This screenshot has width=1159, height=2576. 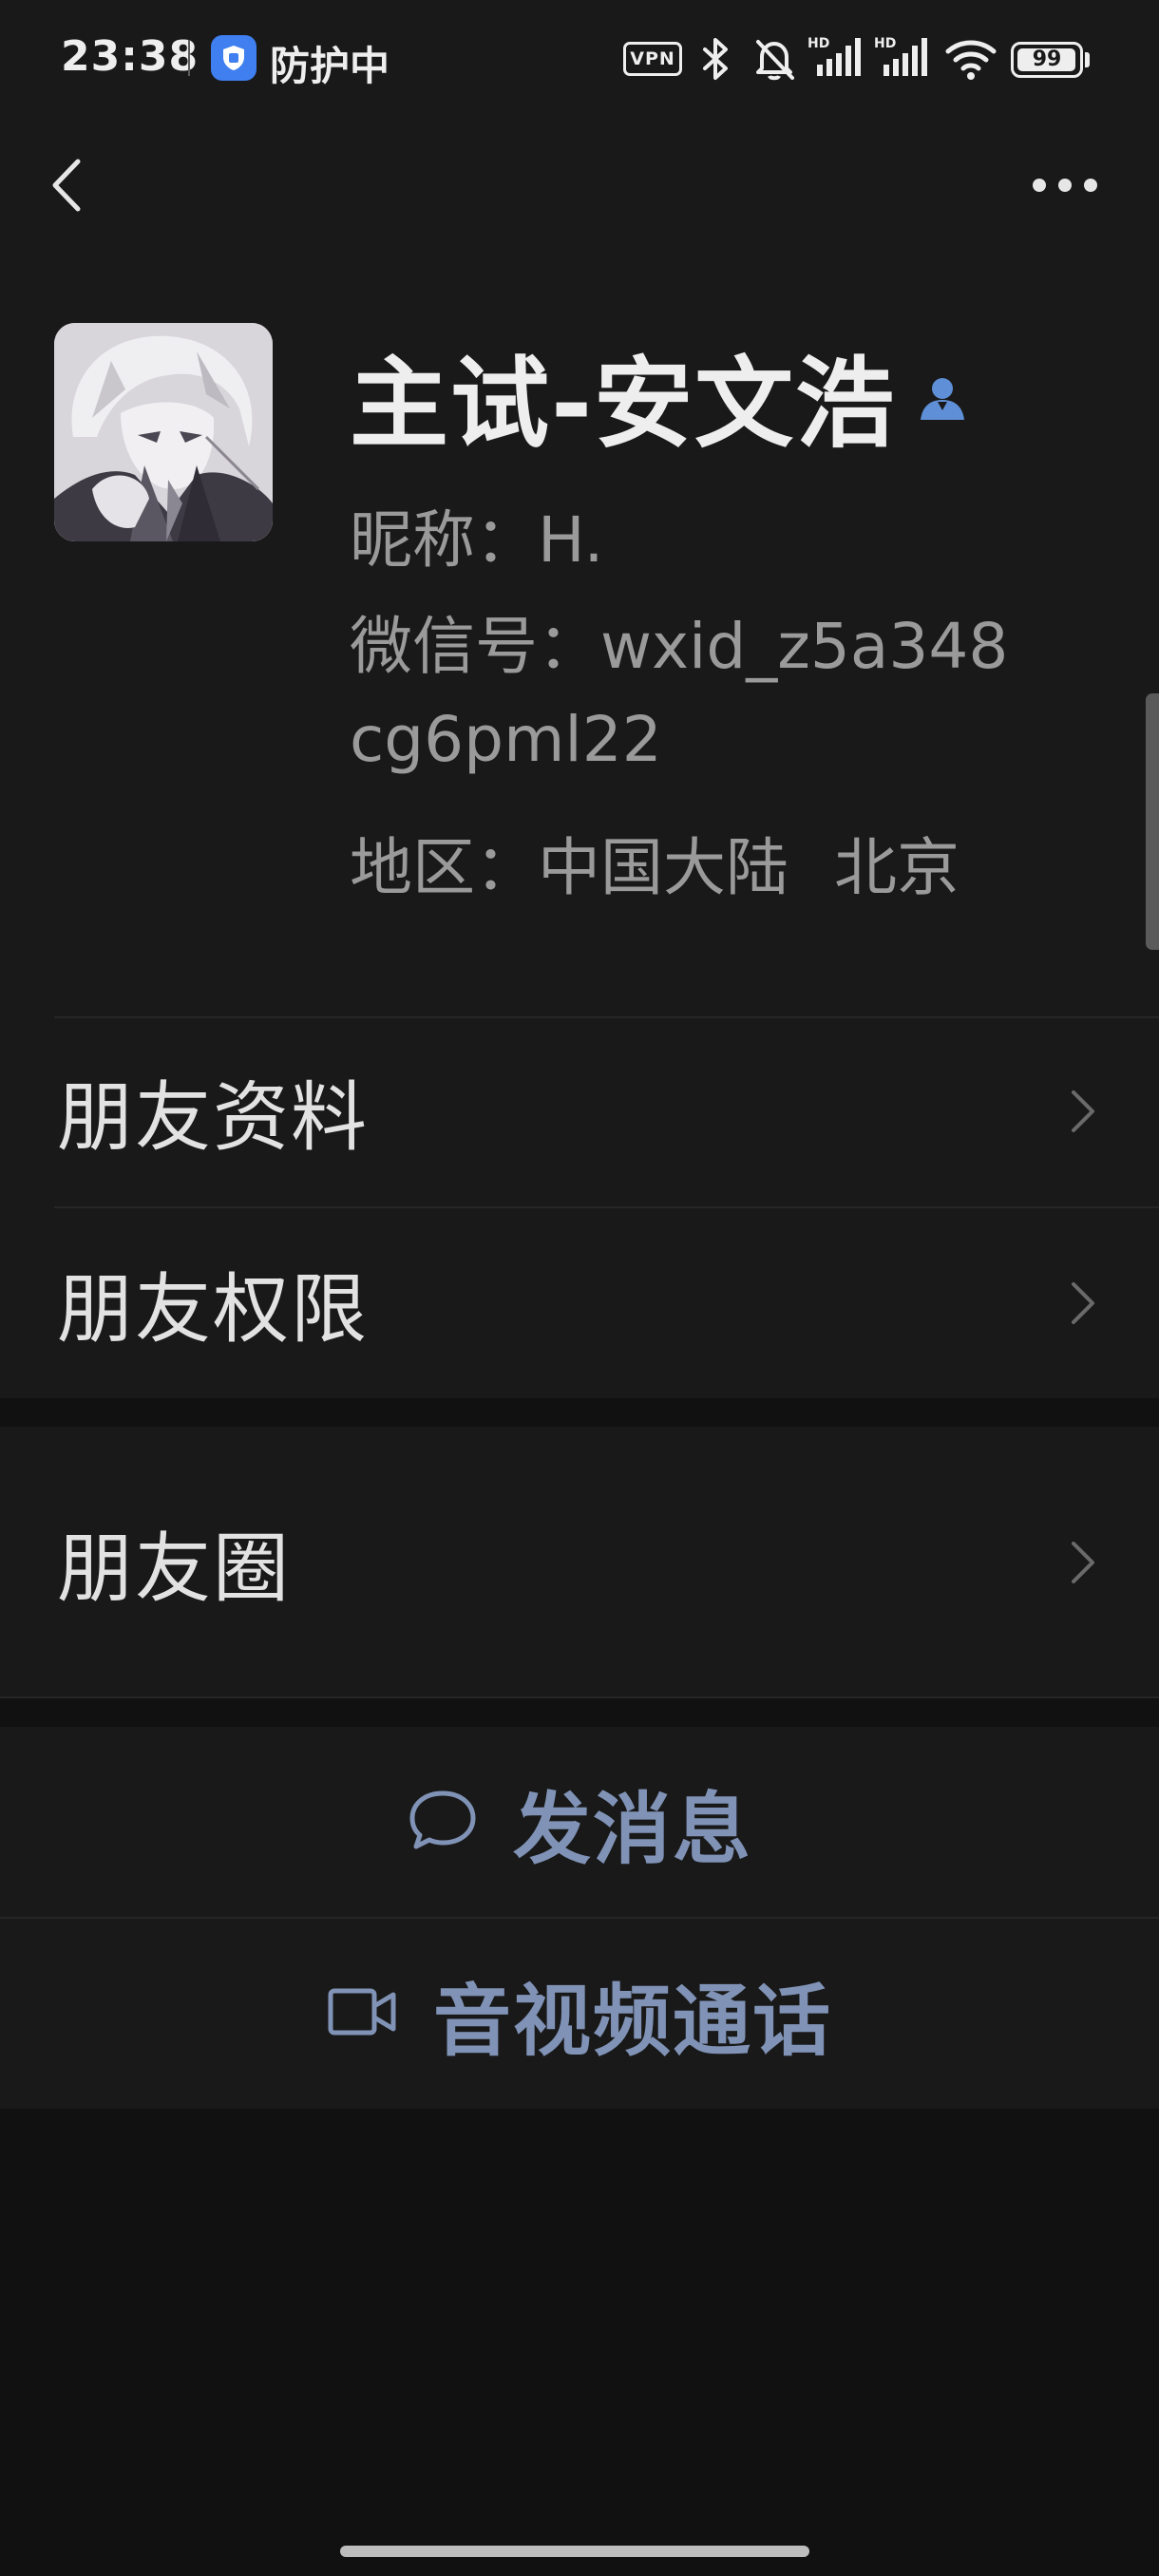 I want to click on hd-signal-icon-2: HD, so click(x=903, y=59).